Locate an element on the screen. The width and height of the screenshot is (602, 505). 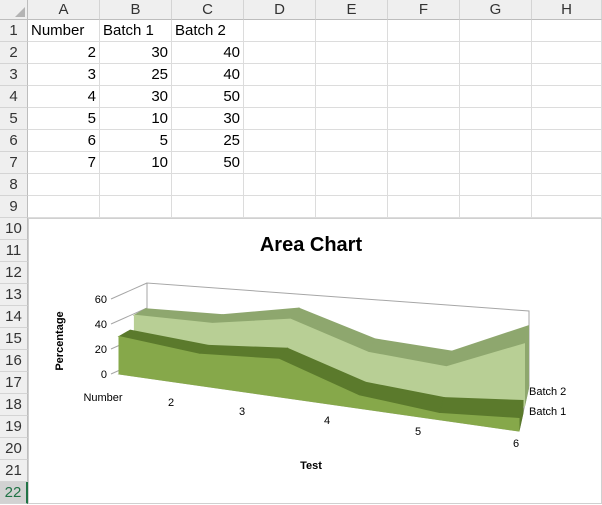
column-header-e: E is located at coordinates (352, 10).